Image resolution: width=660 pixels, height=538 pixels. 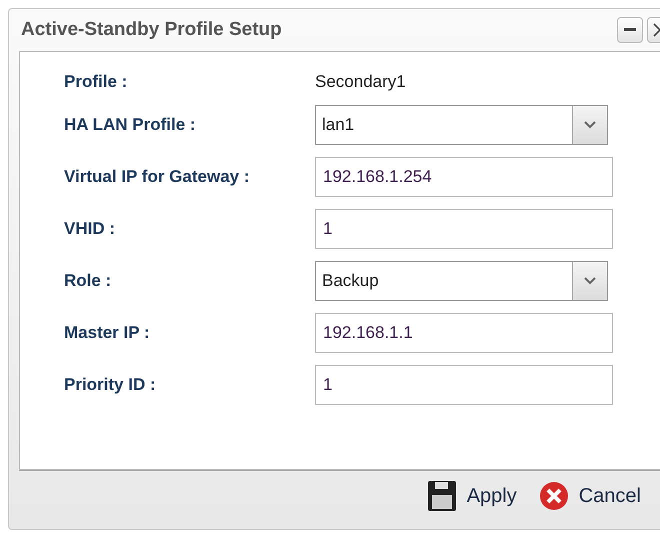 I want to click on window-title: Active-Standby Profile Setup, so click(x=152, y=30).